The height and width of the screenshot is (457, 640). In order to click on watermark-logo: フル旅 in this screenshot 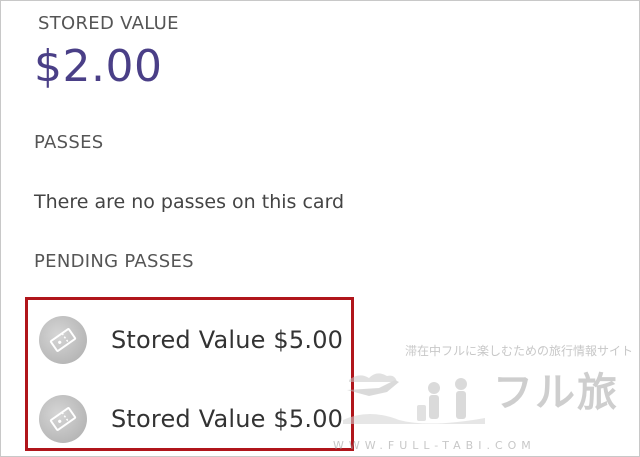, I will do `click(556, 393)`.